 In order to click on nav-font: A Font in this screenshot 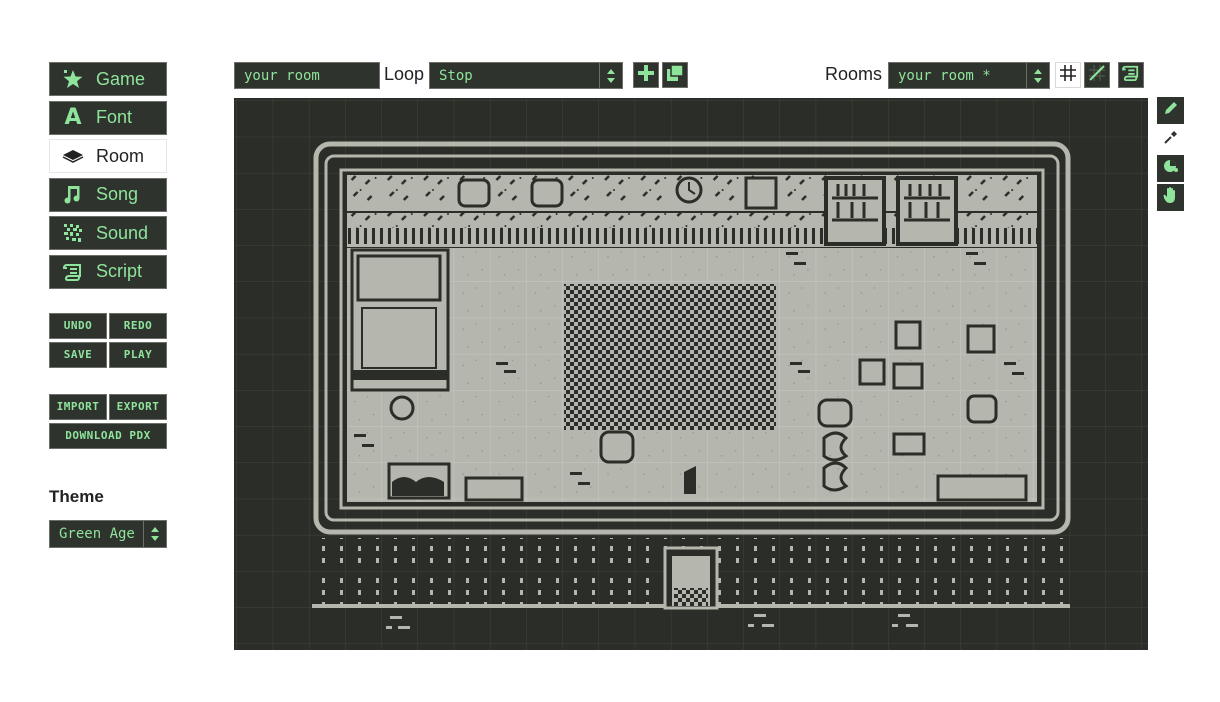, I will do `click(108, 117)`.